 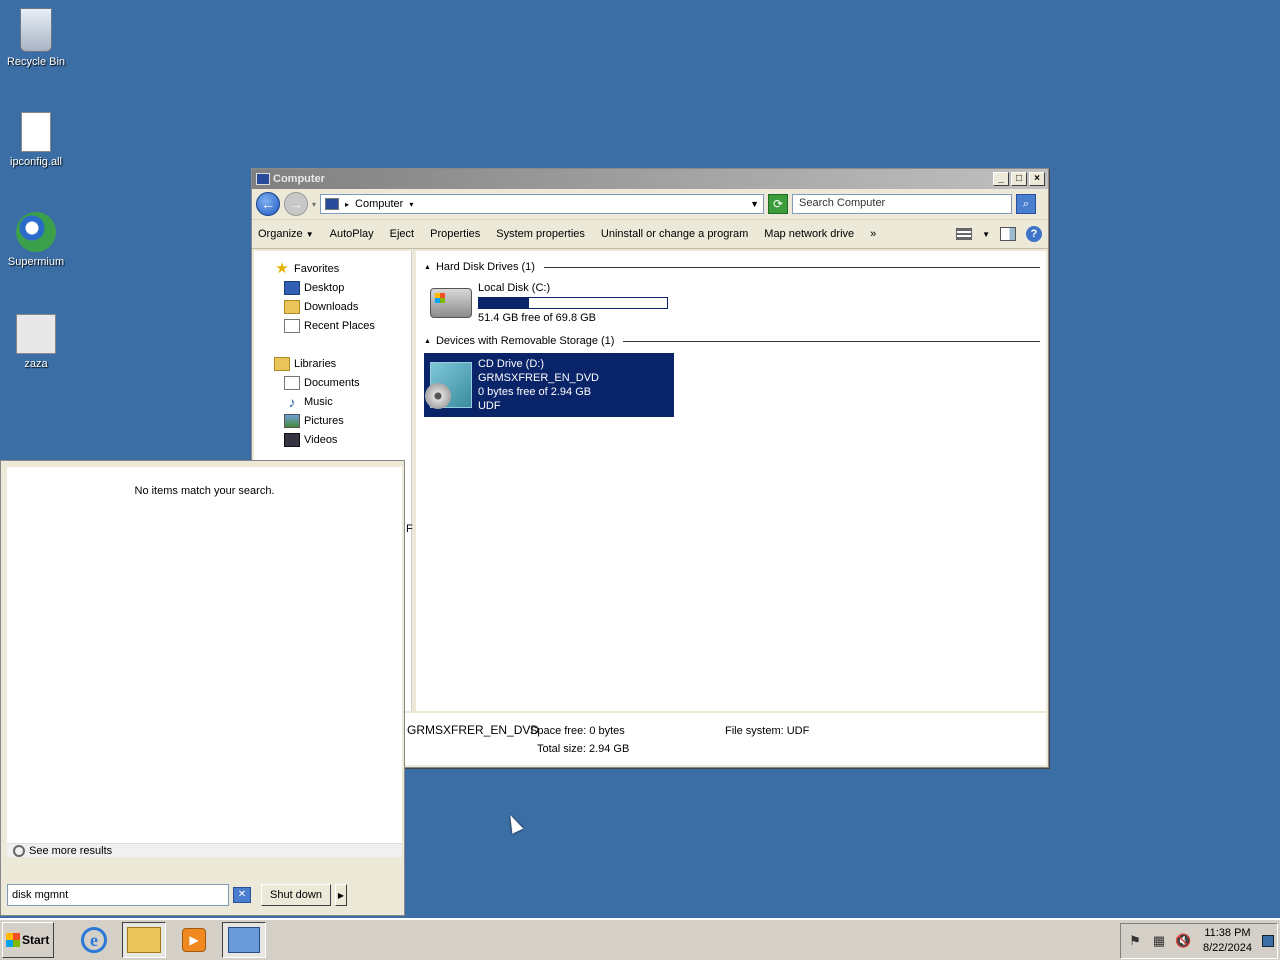 I want to click on videos-icon, so click(x=292, y=439).